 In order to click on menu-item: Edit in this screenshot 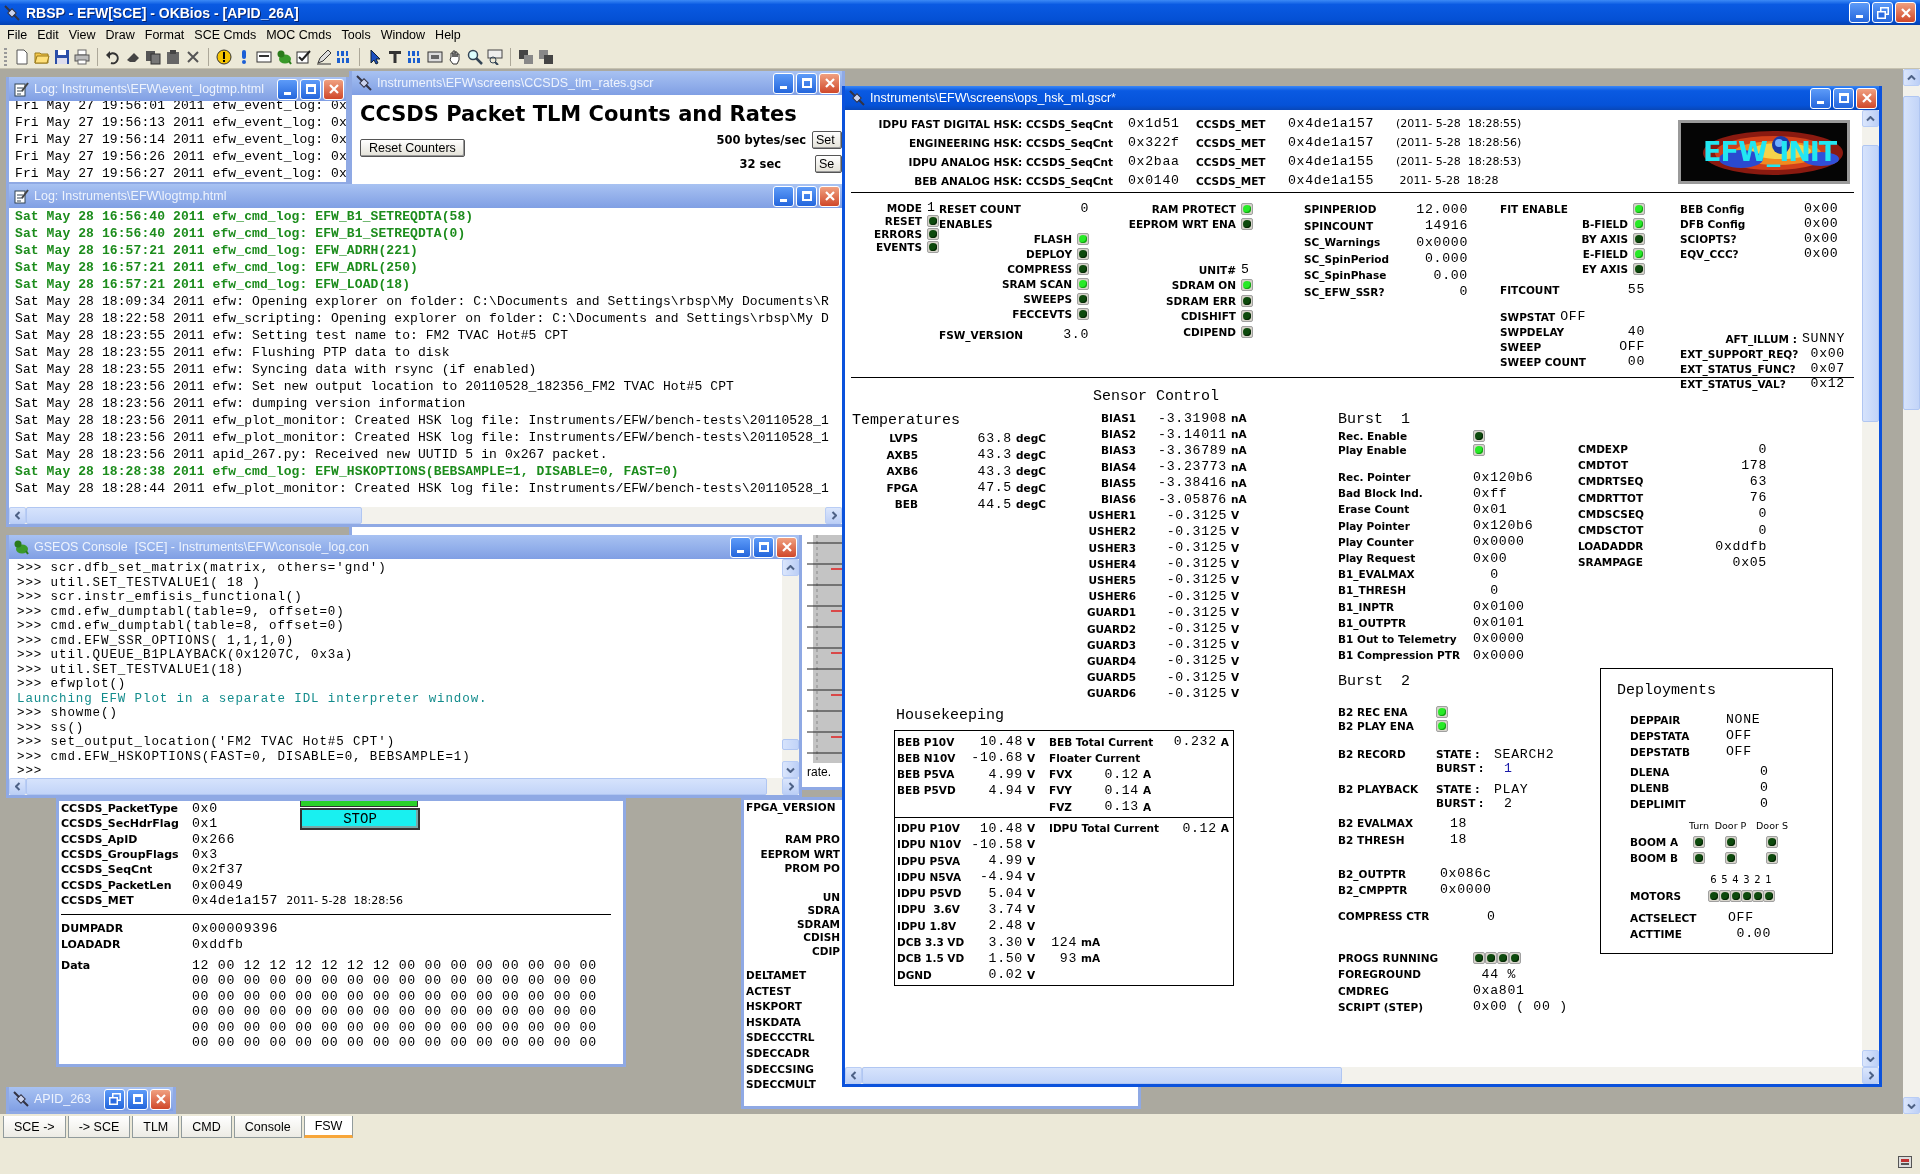, I will do `click(48, 35)`.